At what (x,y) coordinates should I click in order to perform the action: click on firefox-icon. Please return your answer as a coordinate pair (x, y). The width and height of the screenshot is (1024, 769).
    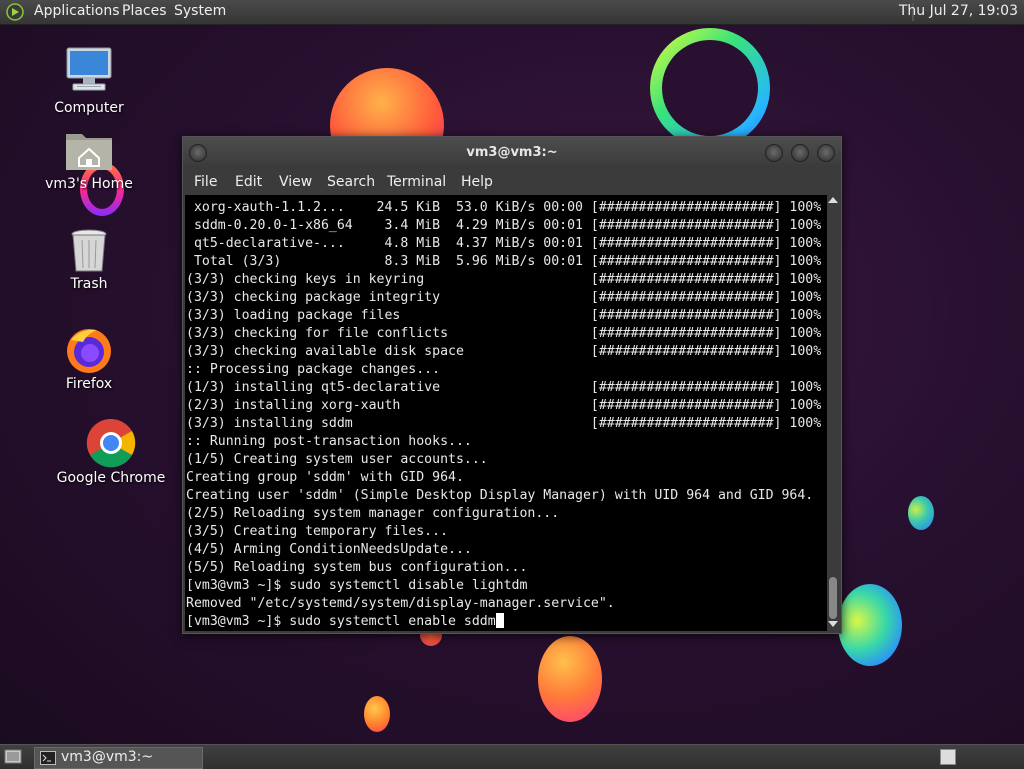
    Looking at the image, I should click on (89, 350).